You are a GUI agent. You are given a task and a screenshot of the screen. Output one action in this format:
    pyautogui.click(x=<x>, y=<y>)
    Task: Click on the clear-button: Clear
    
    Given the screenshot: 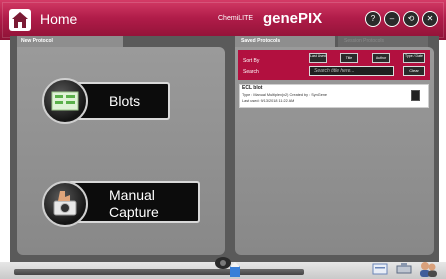 What is the action you would take?
    pyautogui.click(x=414, y=71)
    